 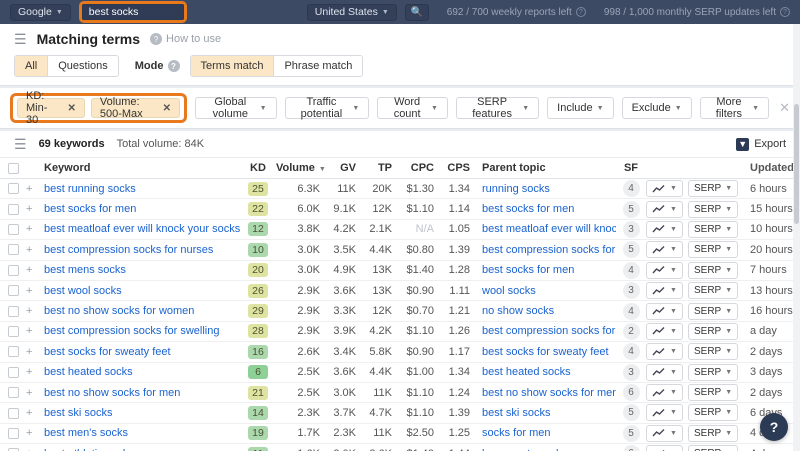 What do you see at coordinates (631, 168) in the screenshot?
I see `column-header-sf: SF` at bounding box center [631, 168].